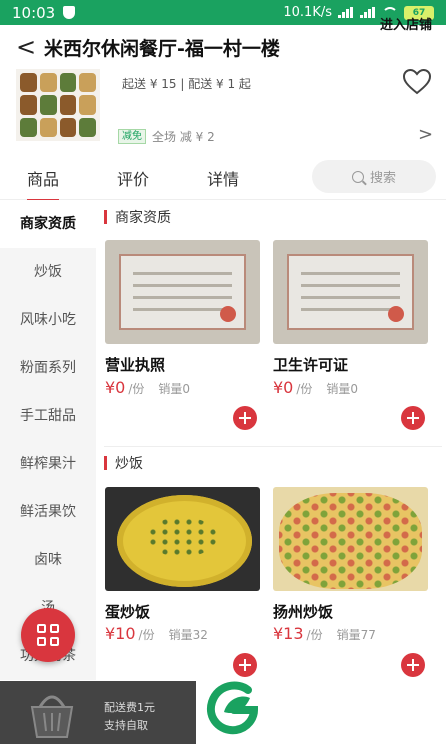 Image resolution: width=446 pixels, height=744 pixels. I want to click on product-sales: 销量32, so click(188, 635).